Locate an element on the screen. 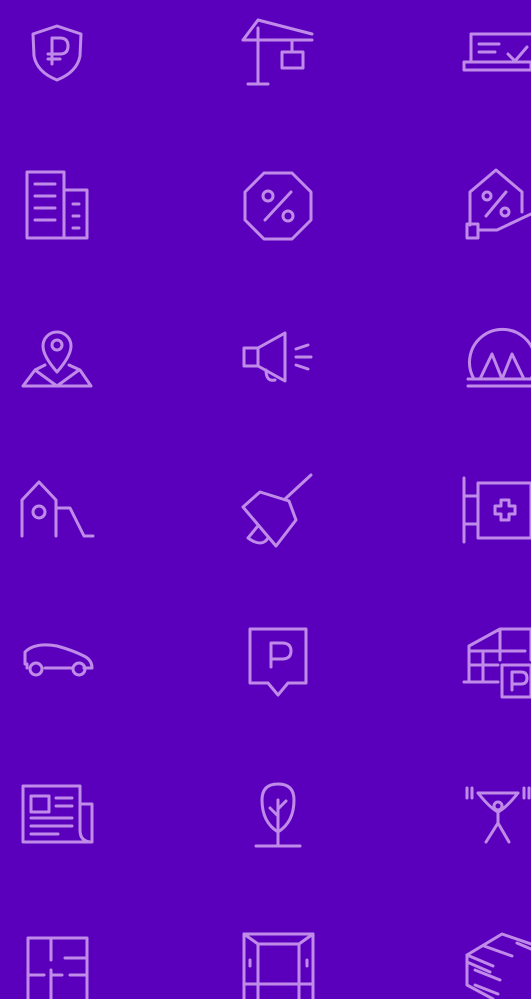  weightlifting-gym-icon is located at coordinates (498, 815).